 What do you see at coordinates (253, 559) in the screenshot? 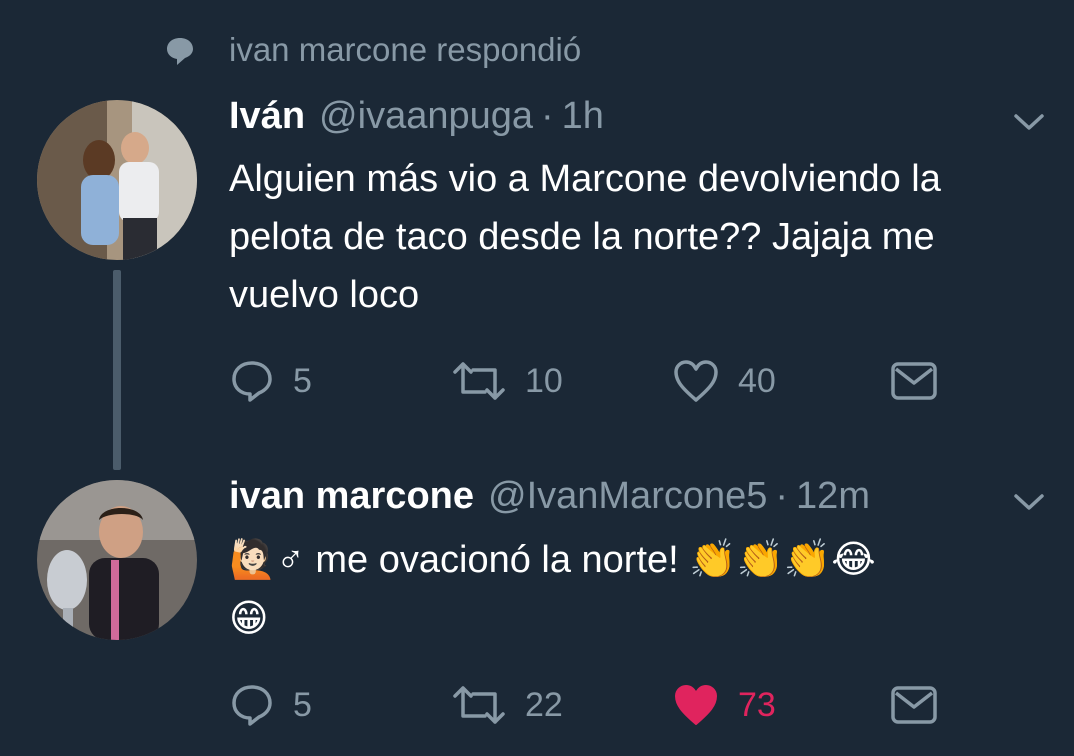
I see `raising-hand-emoji: 🙋🏻` at bounding box center [253, 559].